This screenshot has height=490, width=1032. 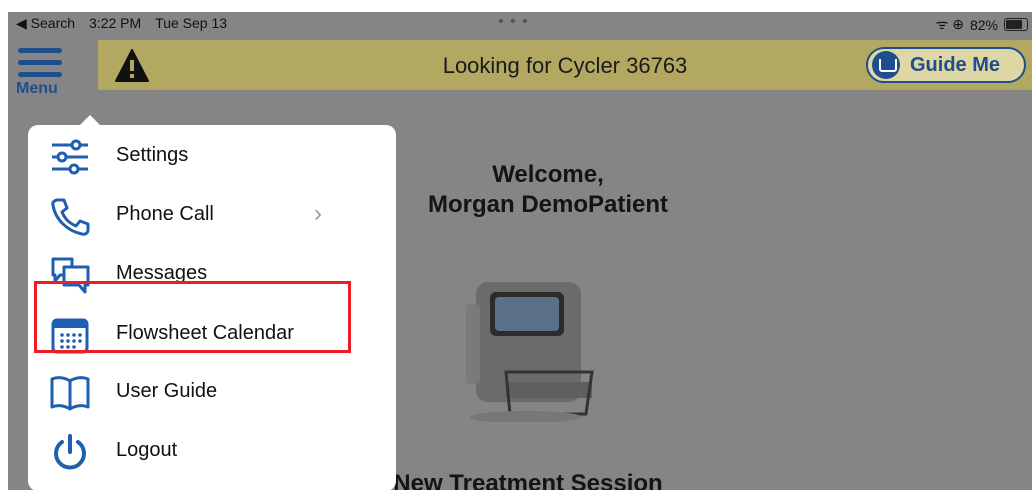 I want to click on cycler-device-image, so click(x=530, y=352).